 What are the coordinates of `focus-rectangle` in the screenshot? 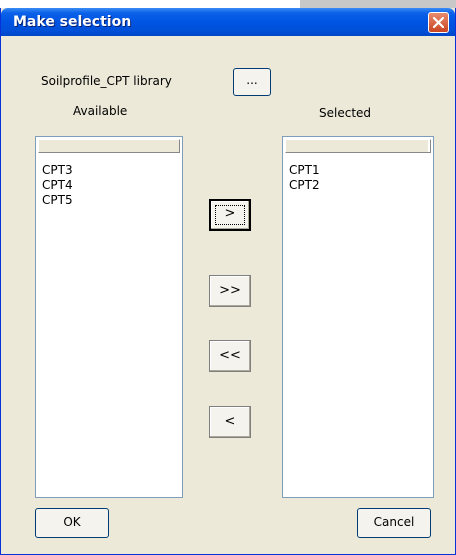 It's located at (230, 215).